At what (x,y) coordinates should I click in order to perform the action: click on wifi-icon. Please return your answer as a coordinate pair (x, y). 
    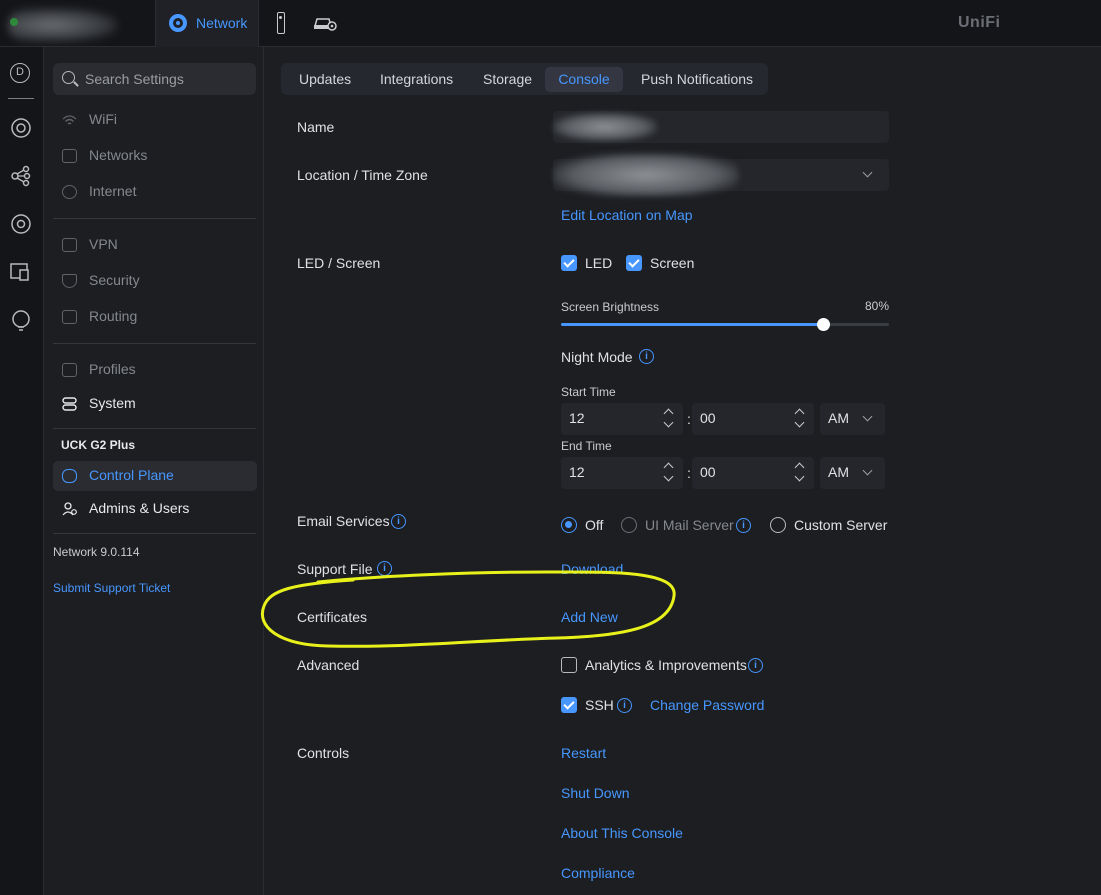
    Looking at the image, I should click on (69, 120).